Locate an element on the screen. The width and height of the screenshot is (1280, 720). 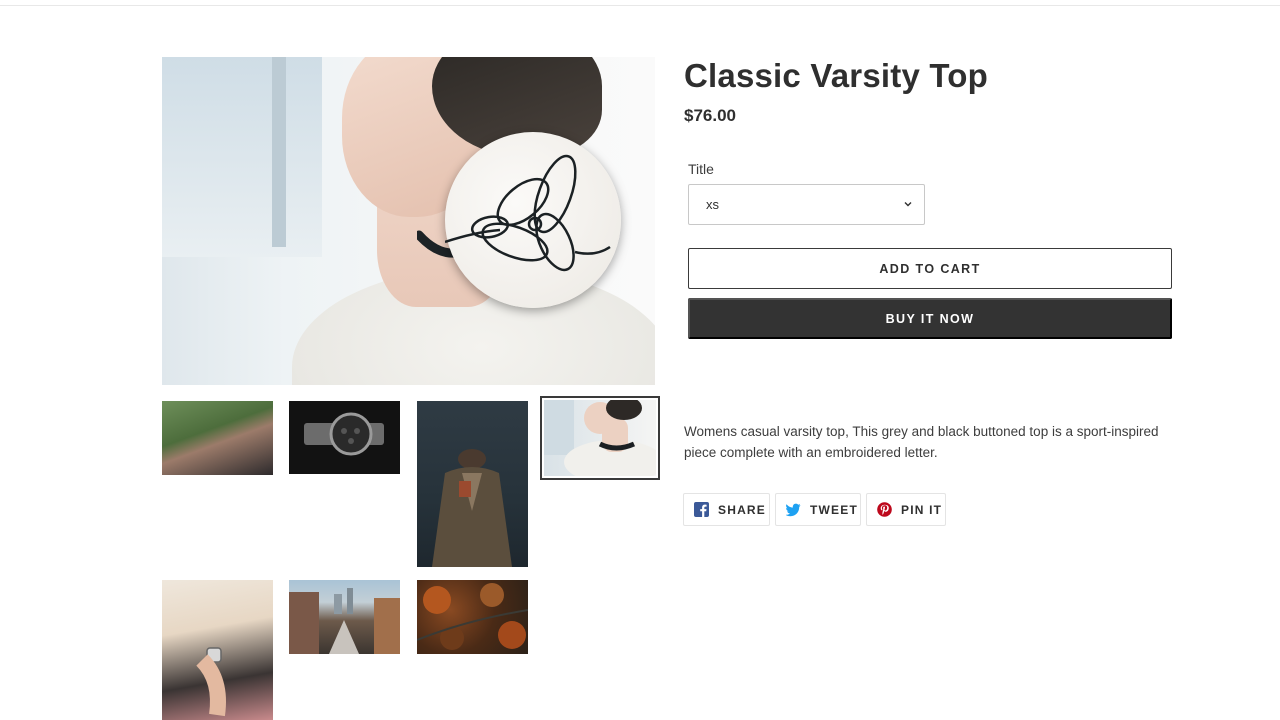
share-facebook-label: SHARE is located at coordinates (742, 509).